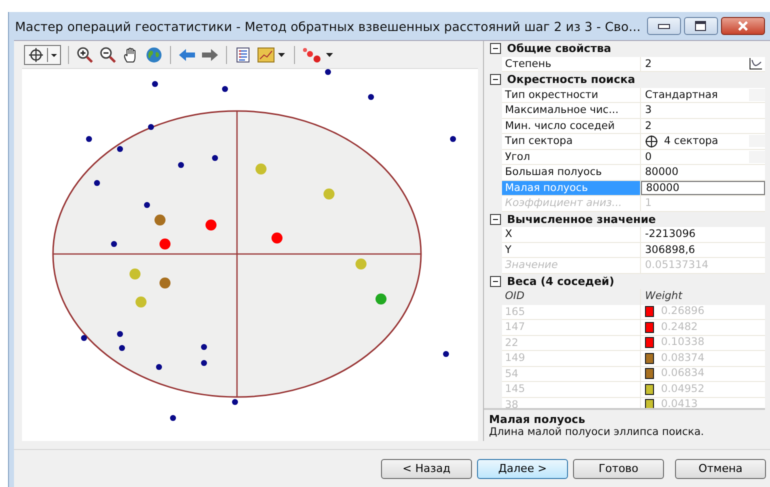  What do you see at coordinates (648, 110) in the screenshot?
I see `property-value: 3` at bounding box center [648, 110].